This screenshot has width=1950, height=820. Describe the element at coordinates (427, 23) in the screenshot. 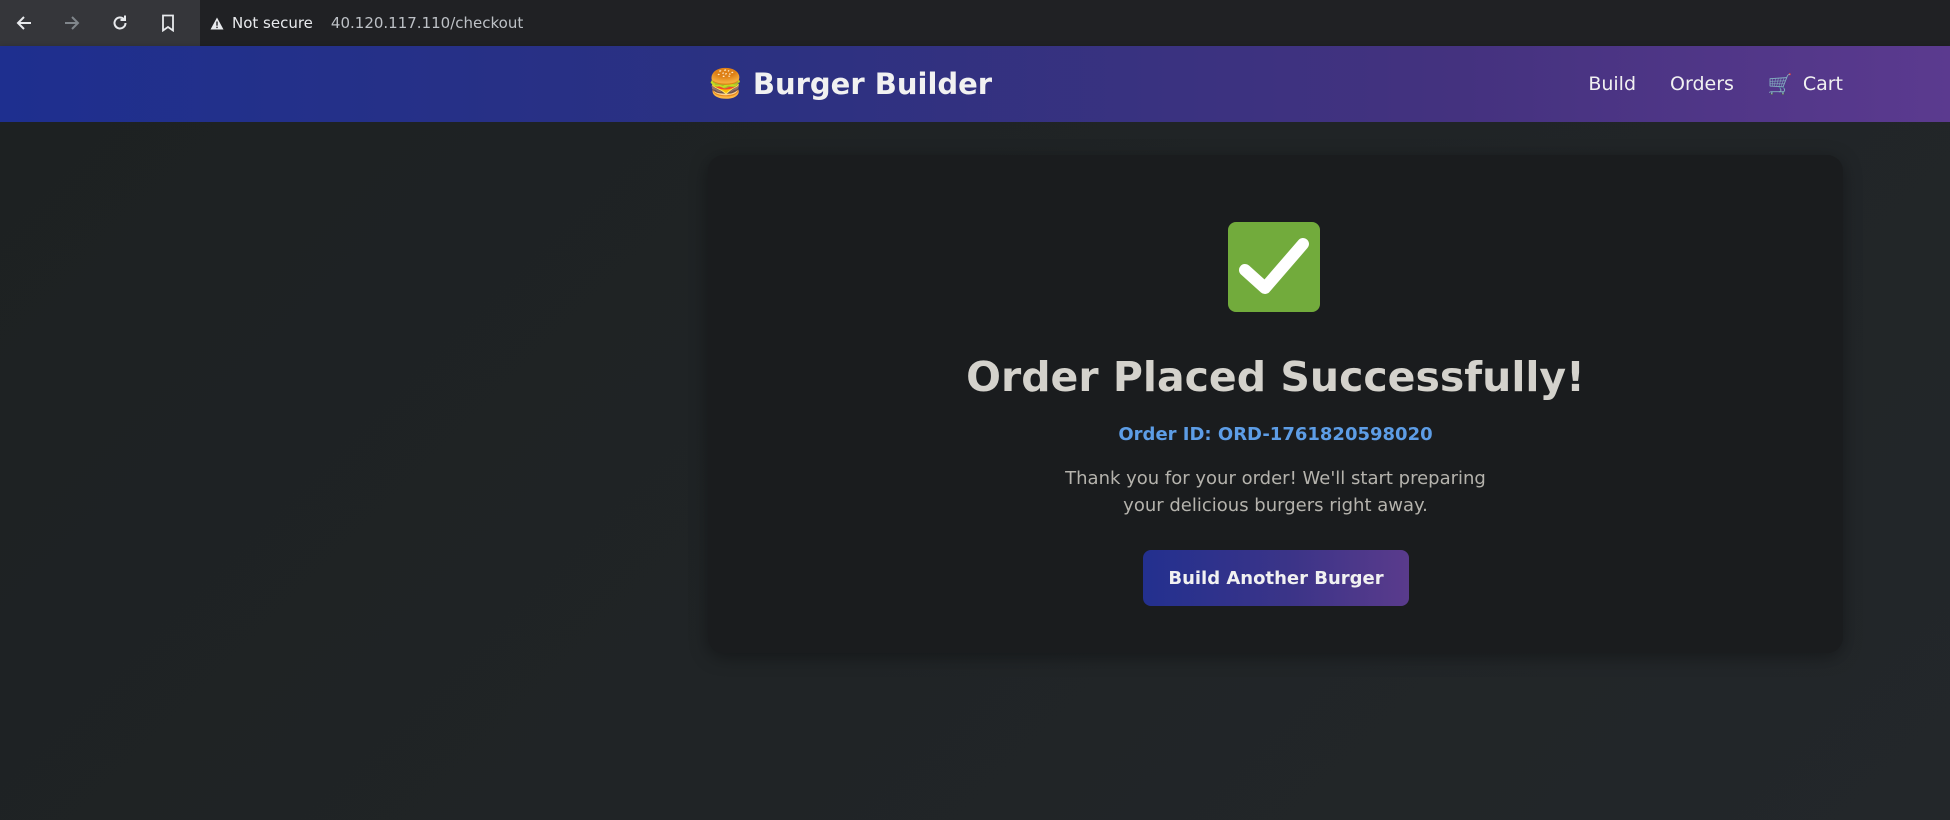

I see `url-text: 40.120.117.110/checkout` at that location.